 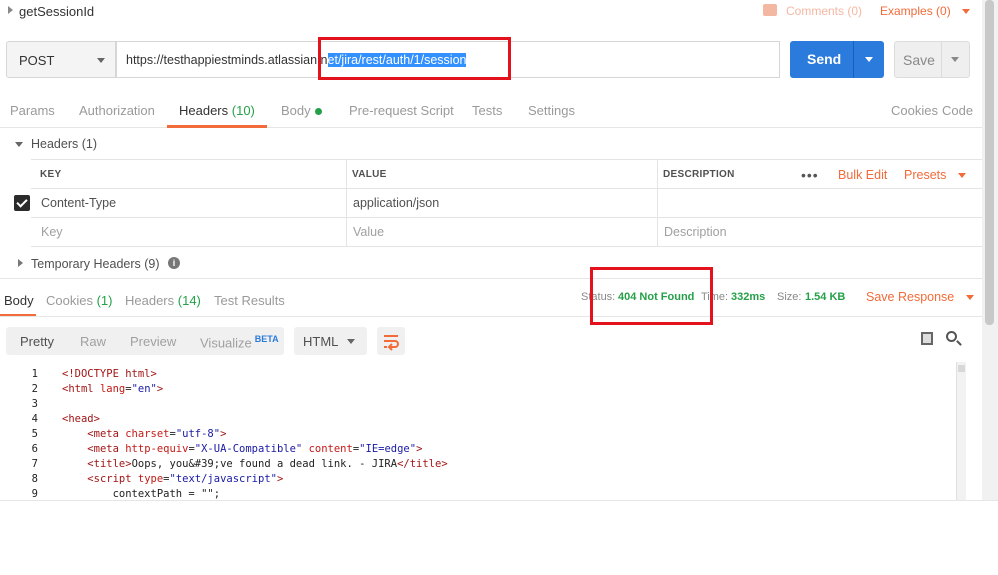 I want to click on more-options-icon: •••, so click(x=810, y=175).